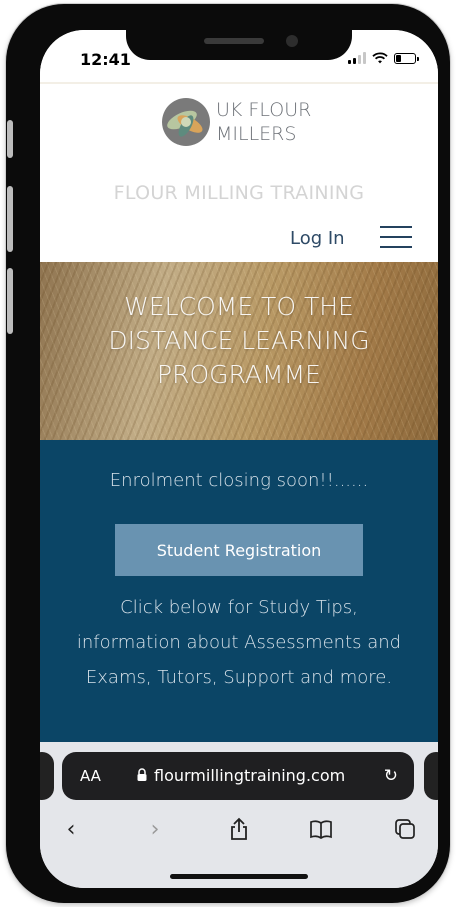 This screenshot has height=907, width=456. Describe the element at coordinates (47, 776) in the screenshot. I see `previous-tab-preview` at that location.